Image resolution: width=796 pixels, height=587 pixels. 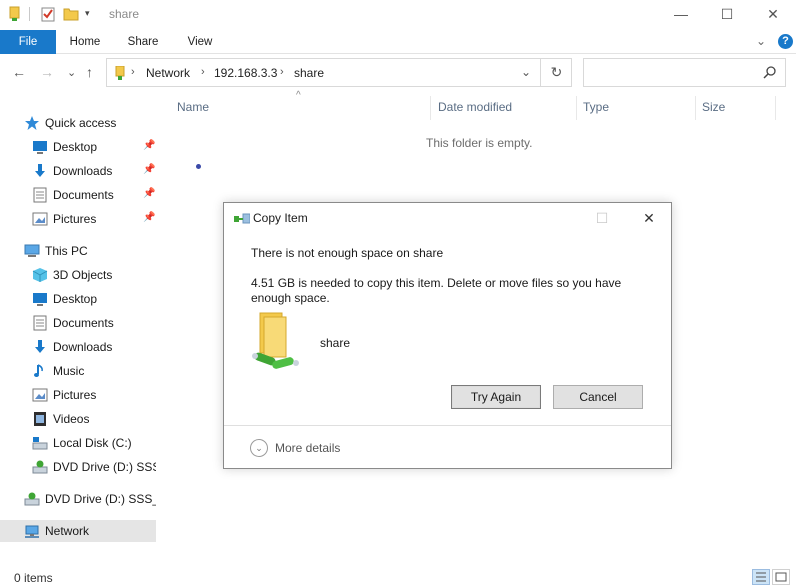 I want to click on tab-file: File, so click(x=28, y=42).